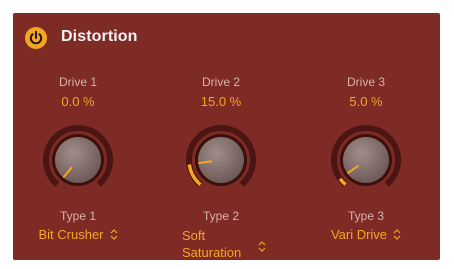  I want to click on type-3-select: Vari Drive, so click(366, 235).